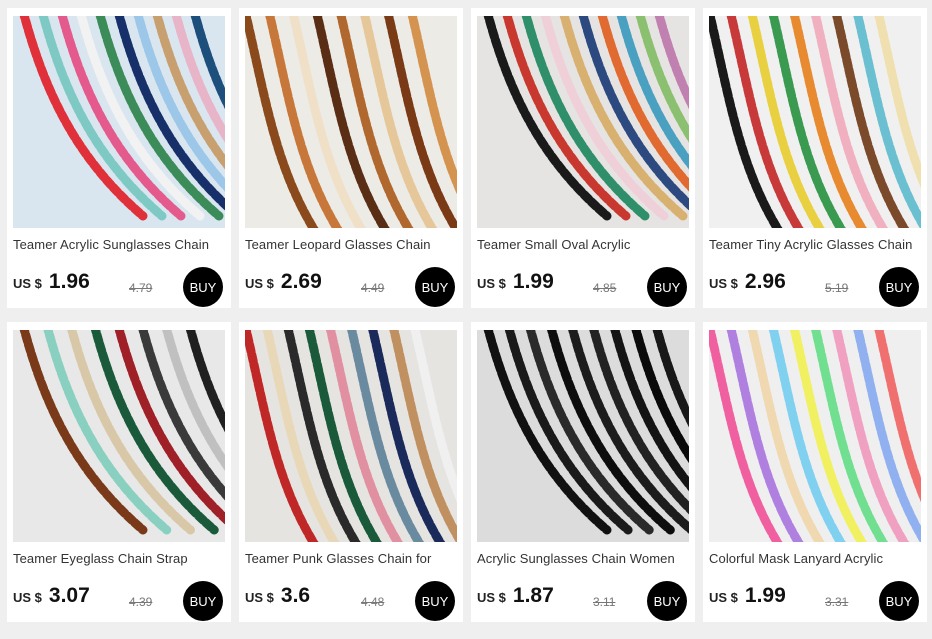  Describe the element at coordinates (141, 602) in the screenshot. I see `original-price: 4.39` at that location.